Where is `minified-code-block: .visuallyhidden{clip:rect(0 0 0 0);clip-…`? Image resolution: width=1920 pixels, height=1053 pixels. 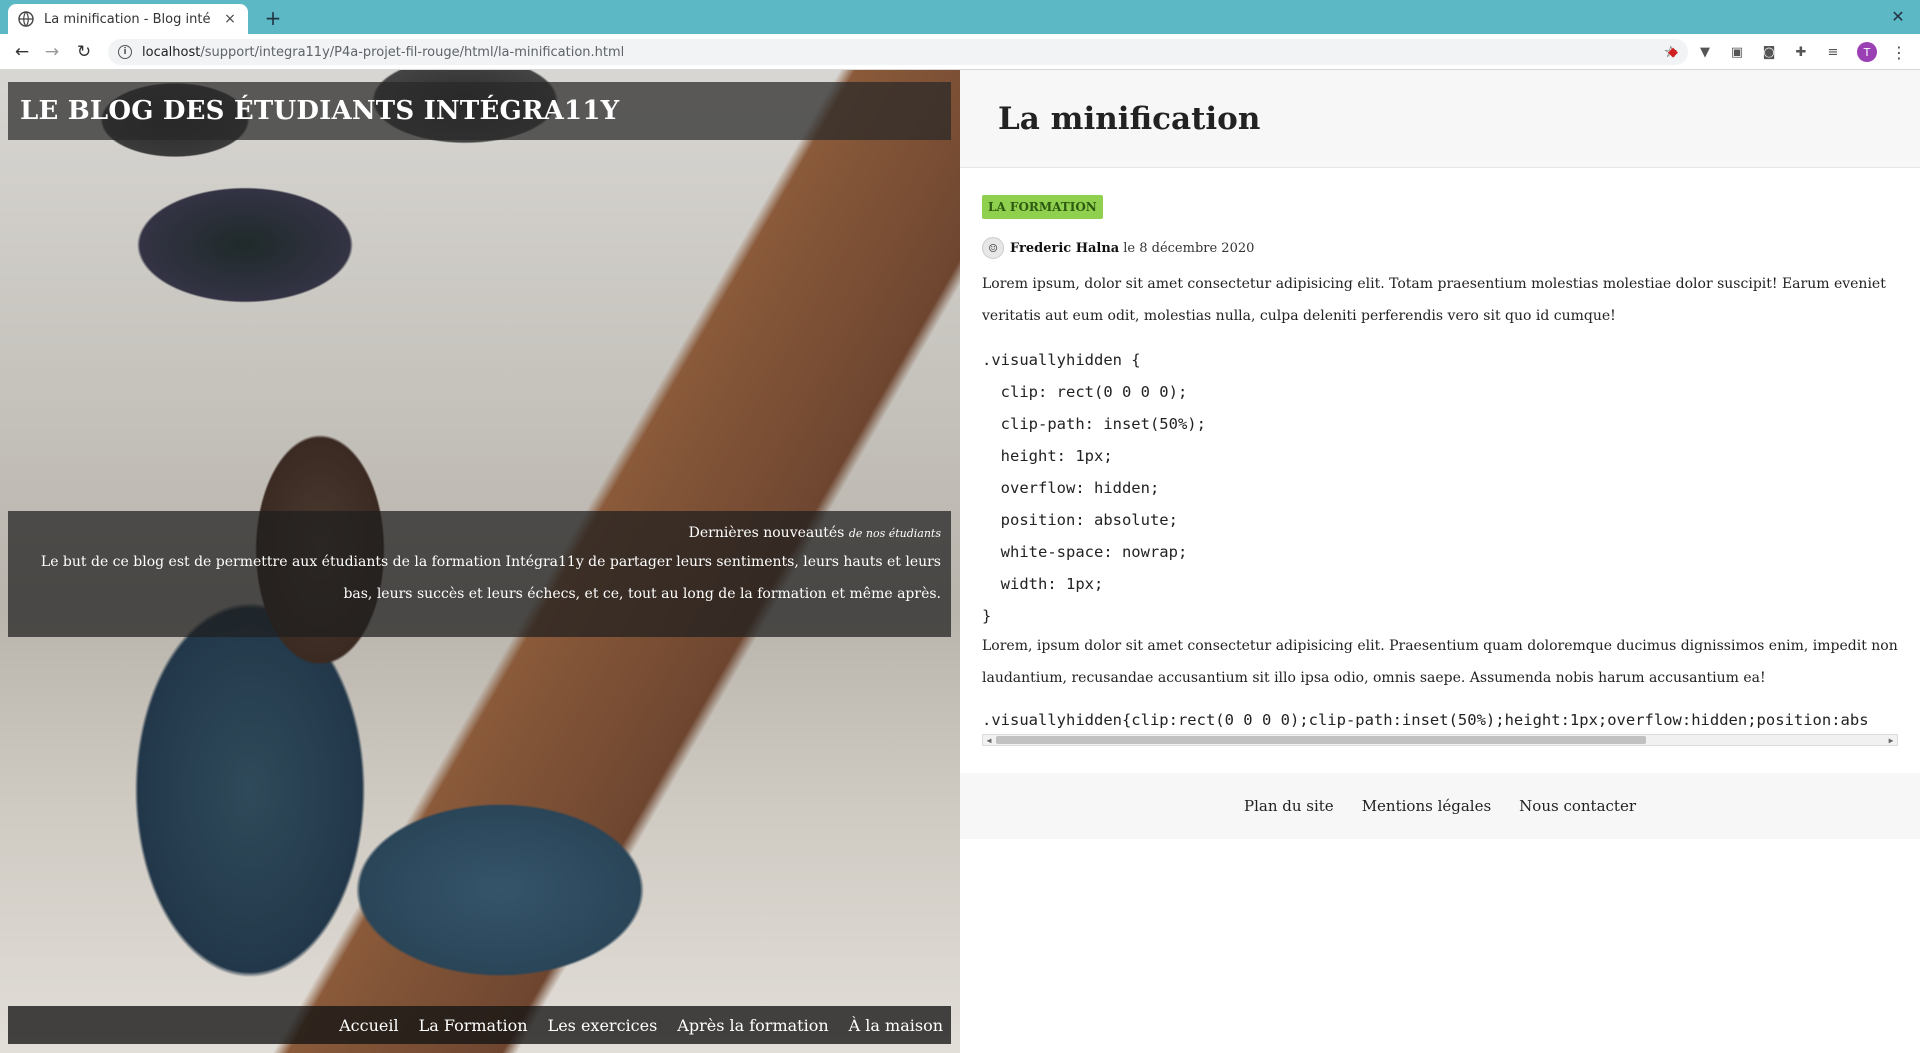 minified-code-block: .visuallyhidden{clip:rect(0 0 0 0);clip-… is located at coordinates (1440, 726).